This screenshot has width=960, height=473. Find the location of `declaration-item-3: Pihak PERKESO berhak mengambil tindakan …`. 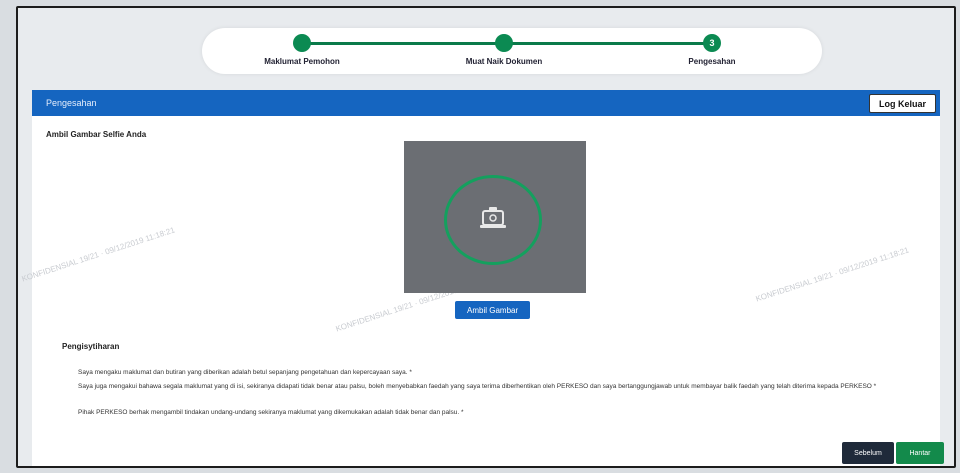

declaration-item-3: Pihak PERKESO berhak mengambil tindakan … is located at coordinates (271, 412).